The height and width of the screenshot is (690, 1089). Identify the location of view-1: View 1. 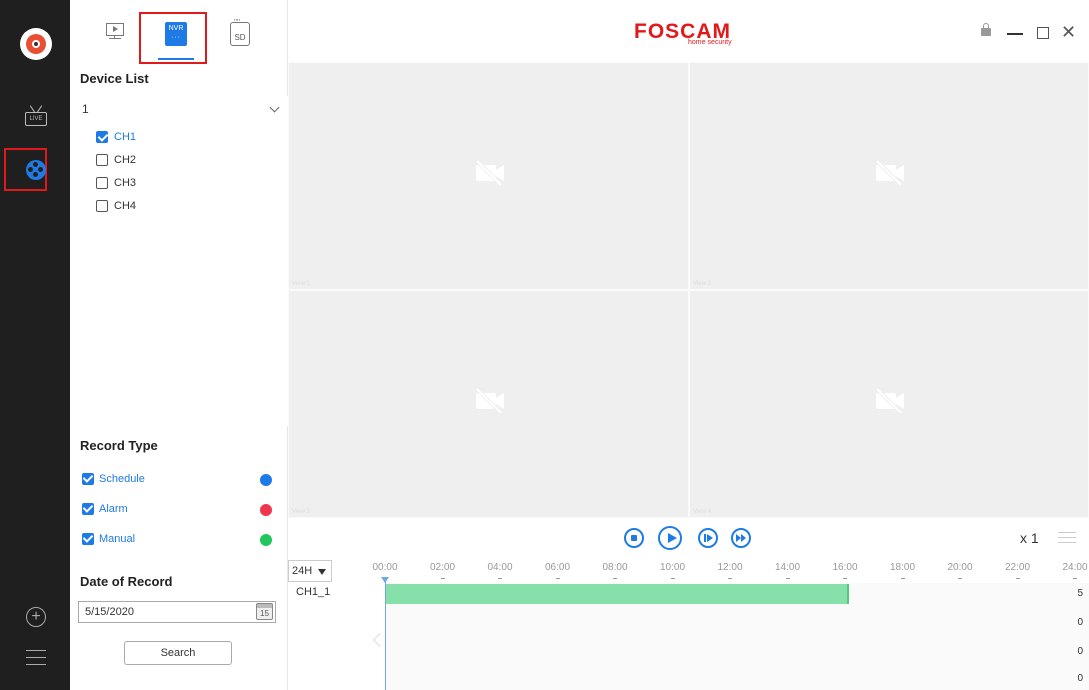
(488, 176).